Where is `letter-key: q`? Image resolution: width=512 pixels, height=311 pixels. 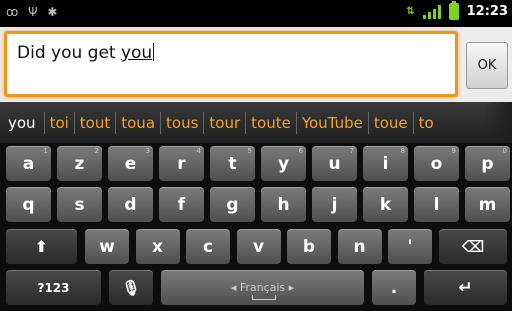
letter-key: q is located at coordinates (28, 204).